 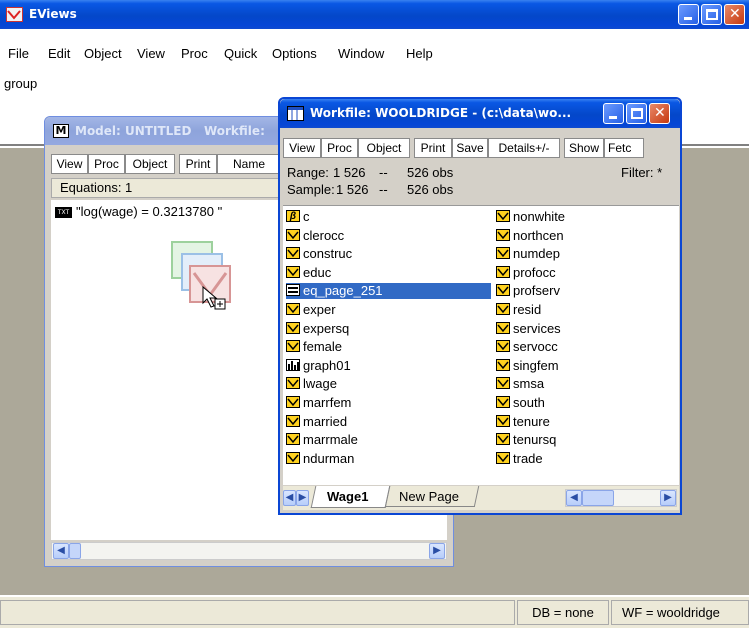 What do you see at coordinates (59, 53) in the screenshot?
I see `menu-edit: Edit` at bounding box center [59, 53].